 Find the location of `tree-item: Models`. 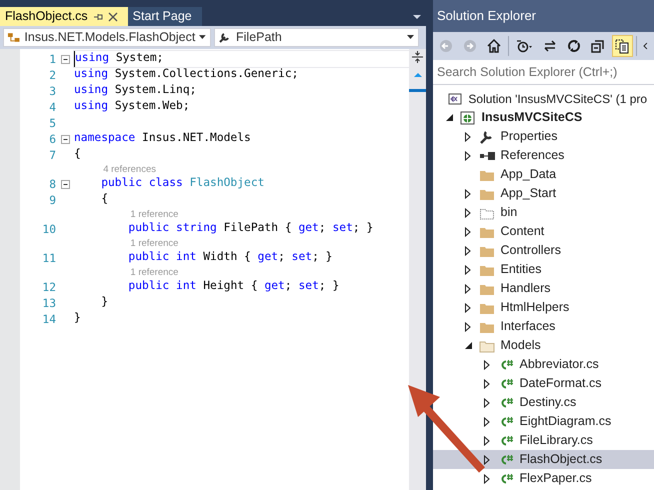

tree-item: Models is located at coordinates (543, 346).